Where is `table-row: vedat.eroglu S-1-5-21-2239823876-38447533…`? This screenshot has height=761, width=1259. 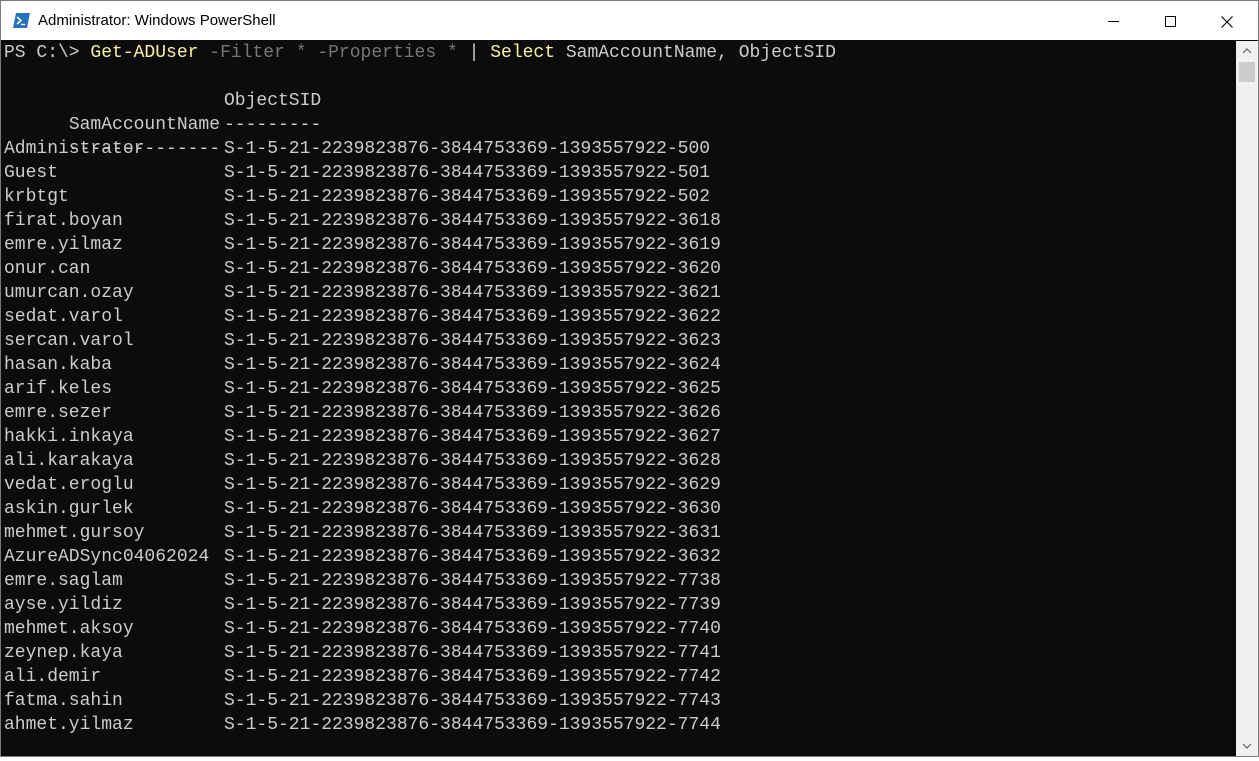
table-row: vedat.eroglu S-1-5-21-2239823876-38447533… is located at coordinates (362, 485).